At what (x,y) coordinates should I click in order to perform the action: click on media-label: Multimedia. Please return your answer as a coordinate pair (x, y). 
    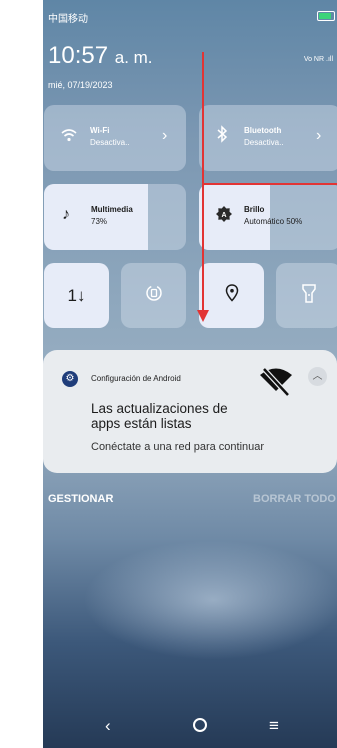
    Looking at the image, I should click on (112, 209).